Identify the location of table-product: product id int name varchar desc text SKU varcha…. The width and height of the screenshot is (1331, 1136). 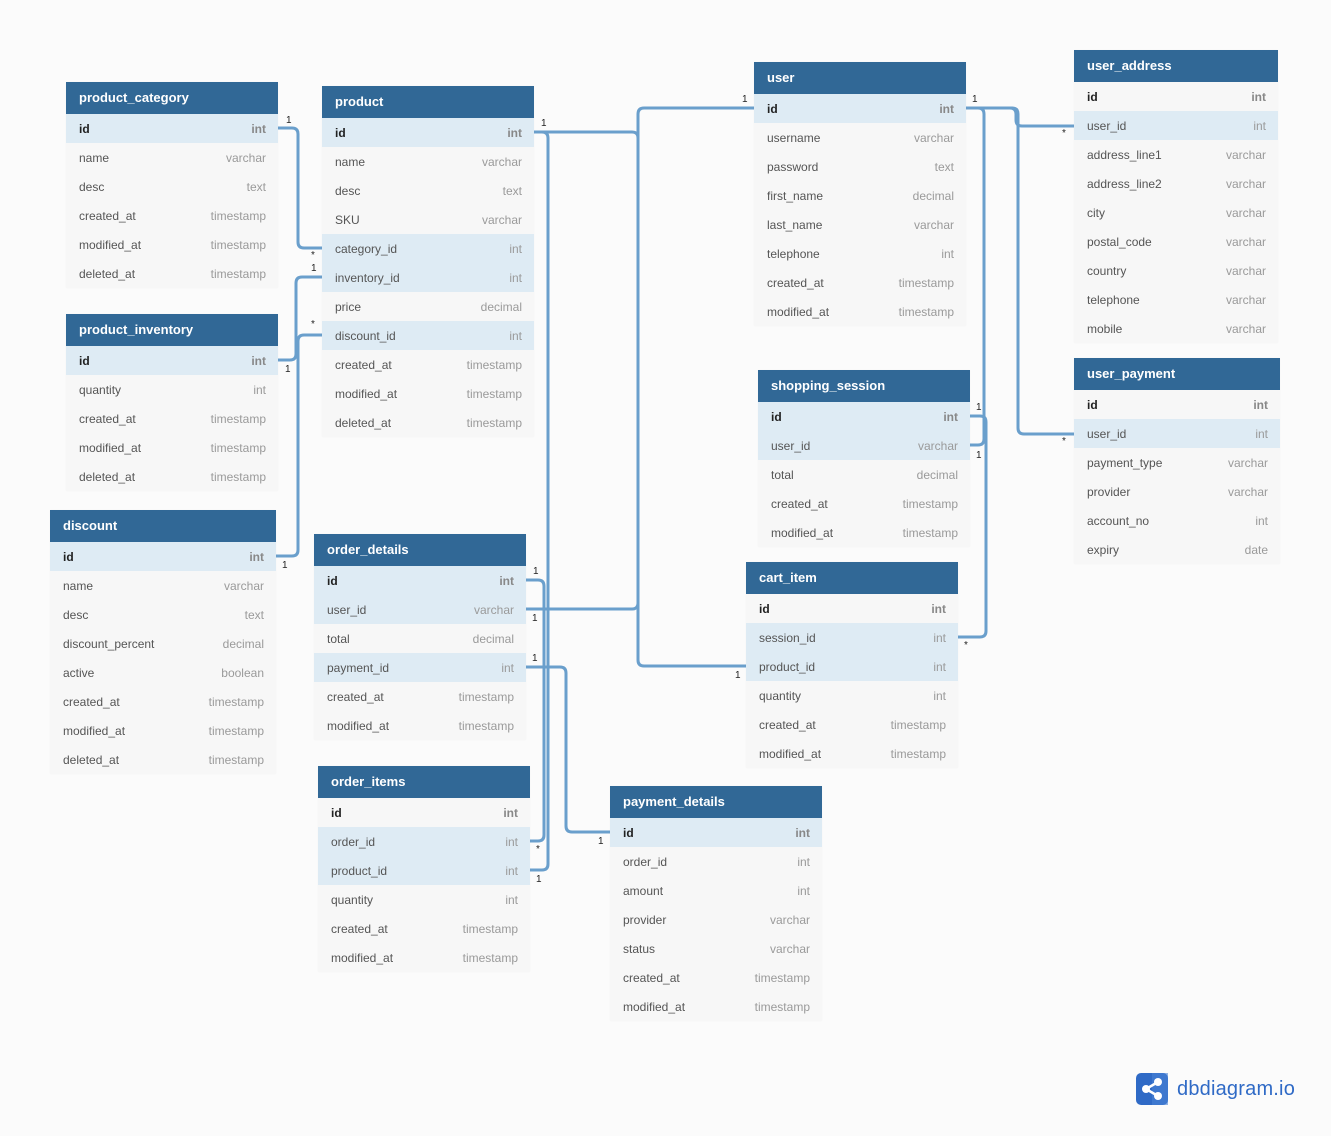
(428, 261).